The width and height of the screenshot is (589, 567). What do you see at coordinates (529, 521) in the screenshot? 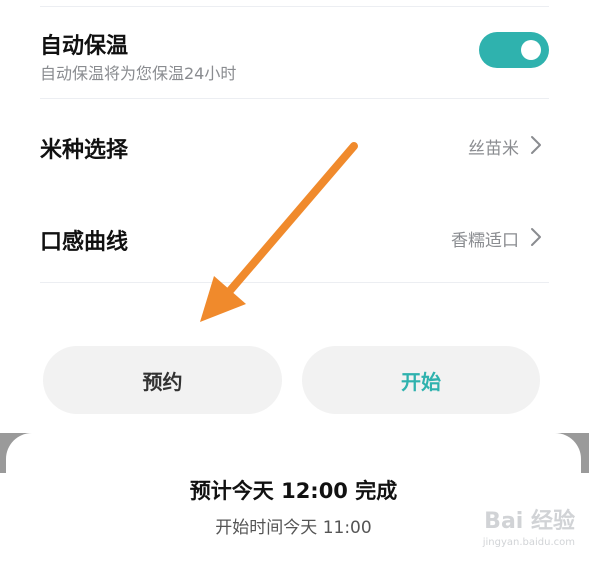
I see `watermark-text: Bai 经验` at bounding box center [529, 521].